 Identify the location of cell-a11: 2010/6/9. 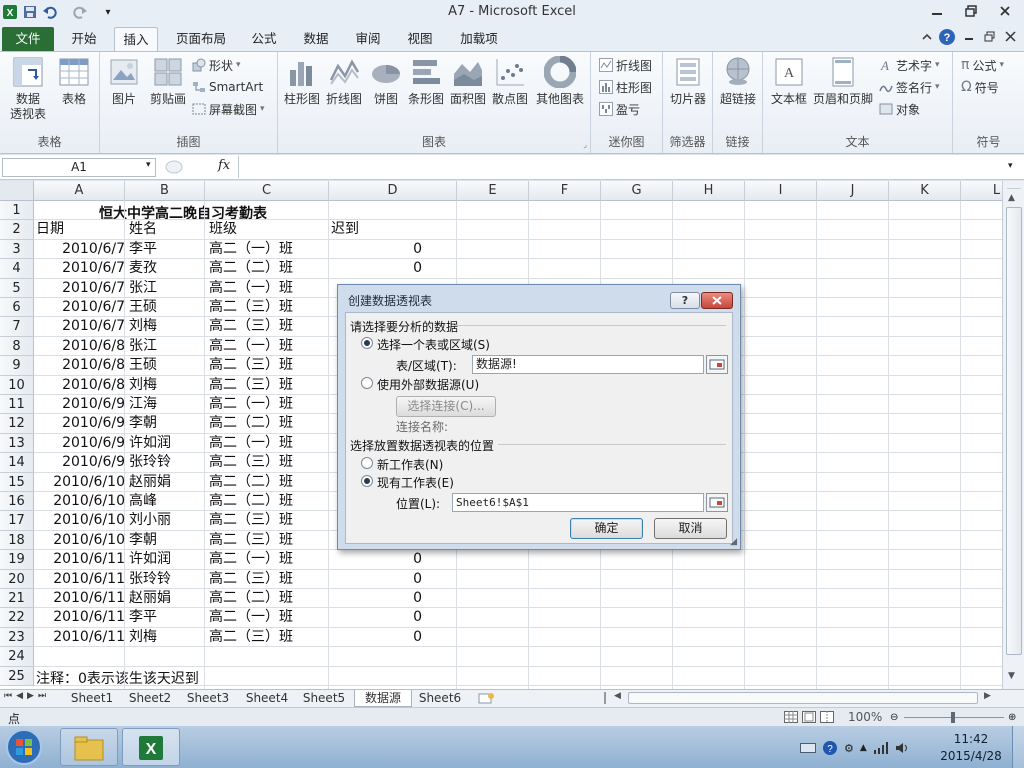
(79, 404).